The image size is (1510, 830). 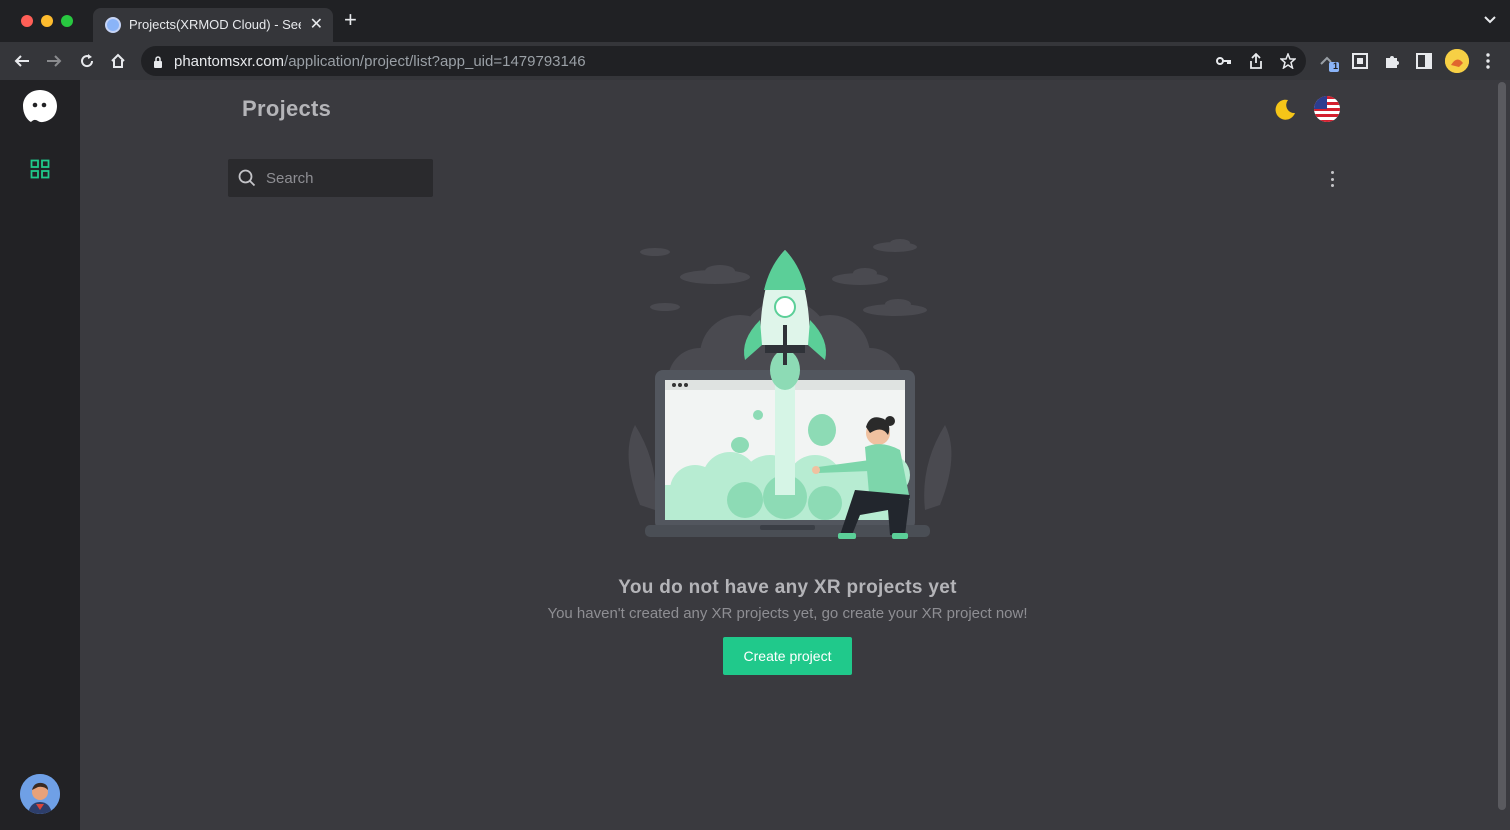 I want to click on sidebar, so click(x=40, y=455).